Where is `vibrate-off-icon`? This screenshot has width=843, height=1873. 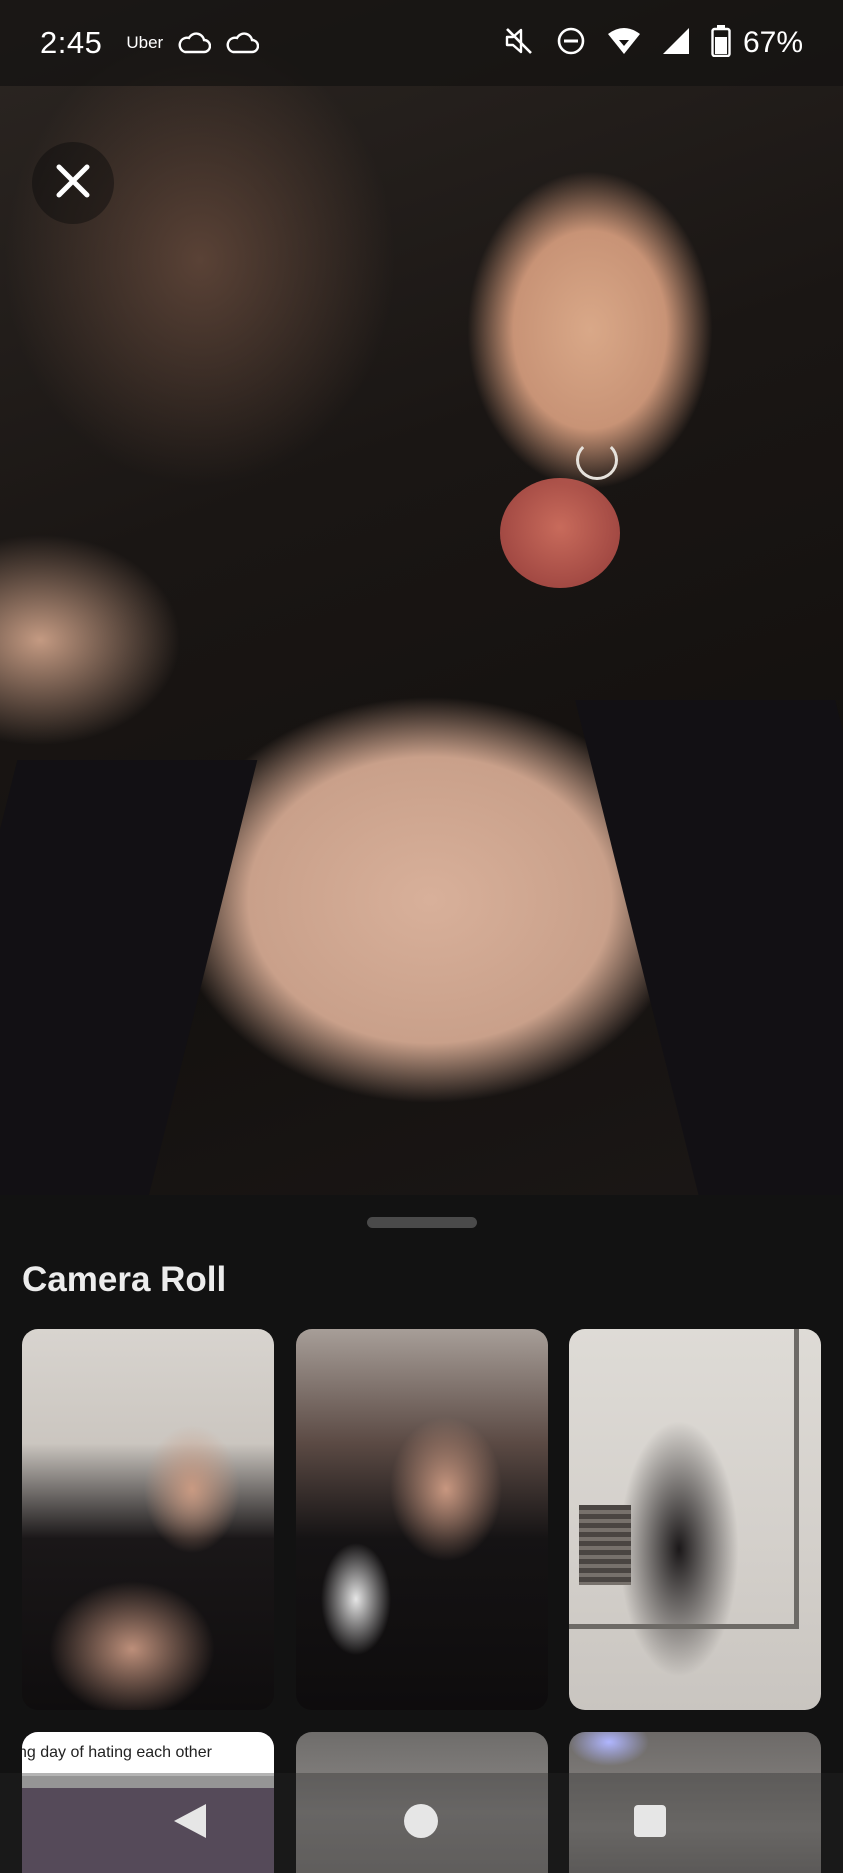
vibrate-off-icon is located at coordinates (519, 43).